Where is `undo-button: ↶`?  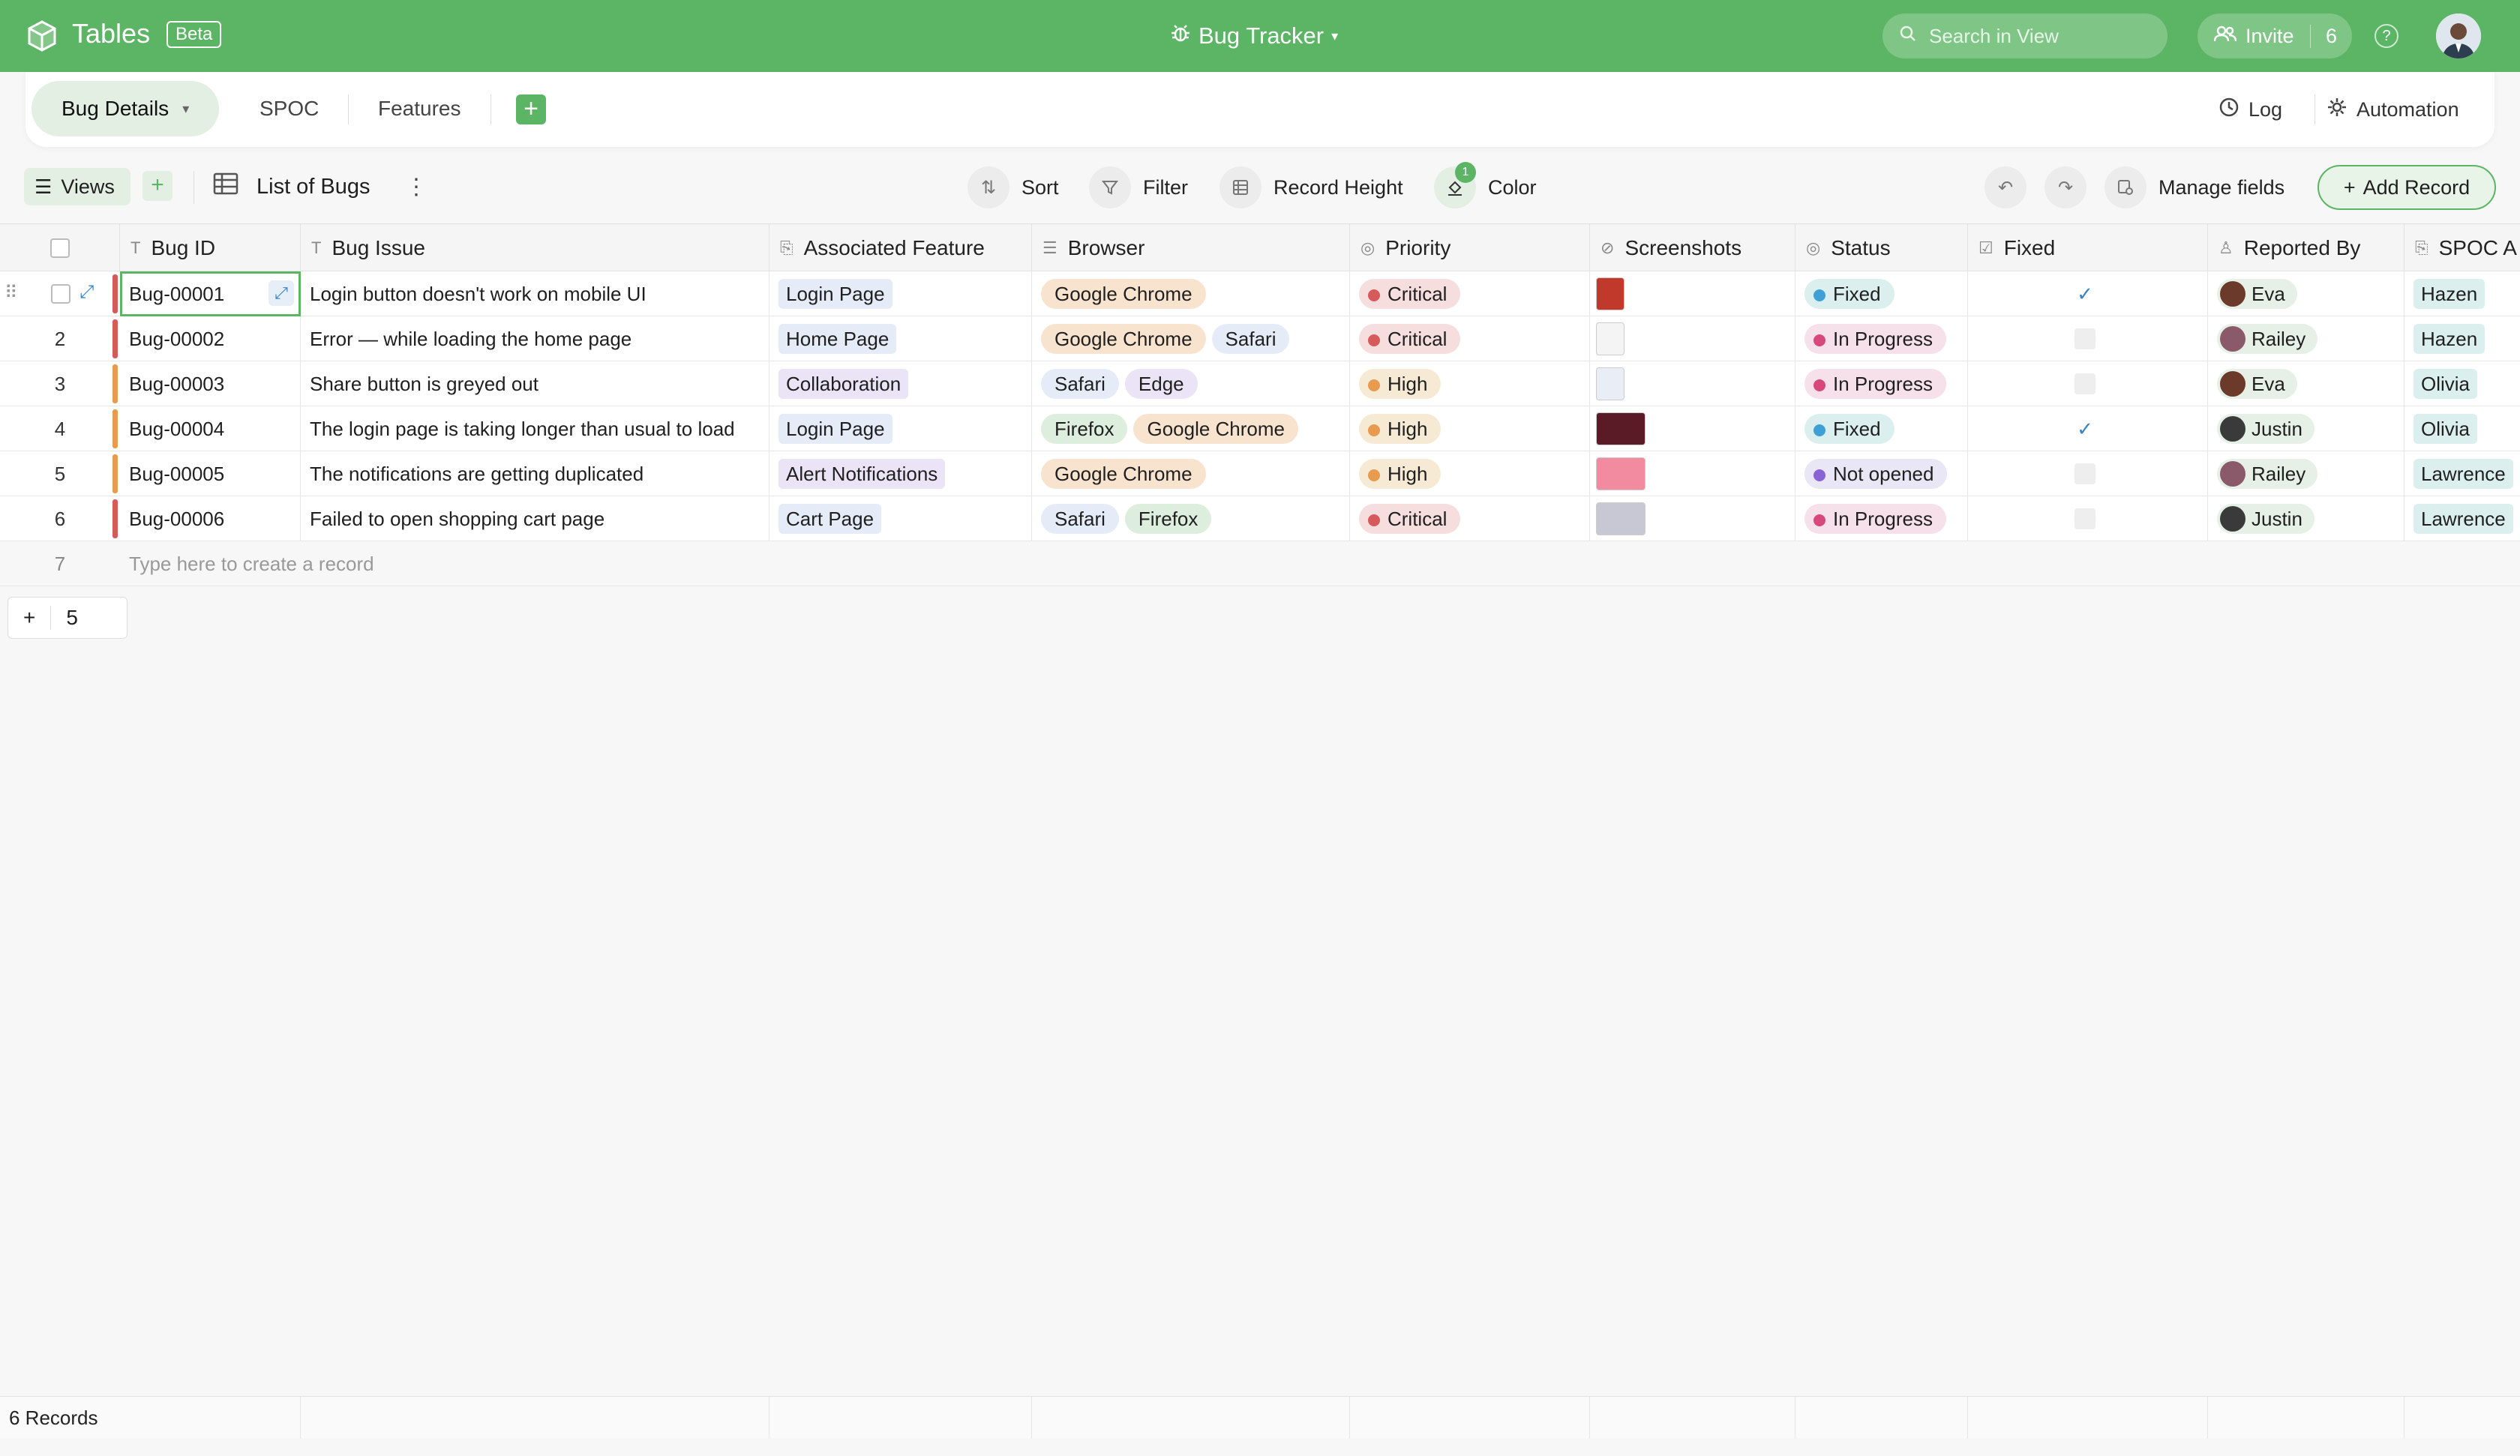
undo-button: ↶ is located at coordinates (2005, 187).